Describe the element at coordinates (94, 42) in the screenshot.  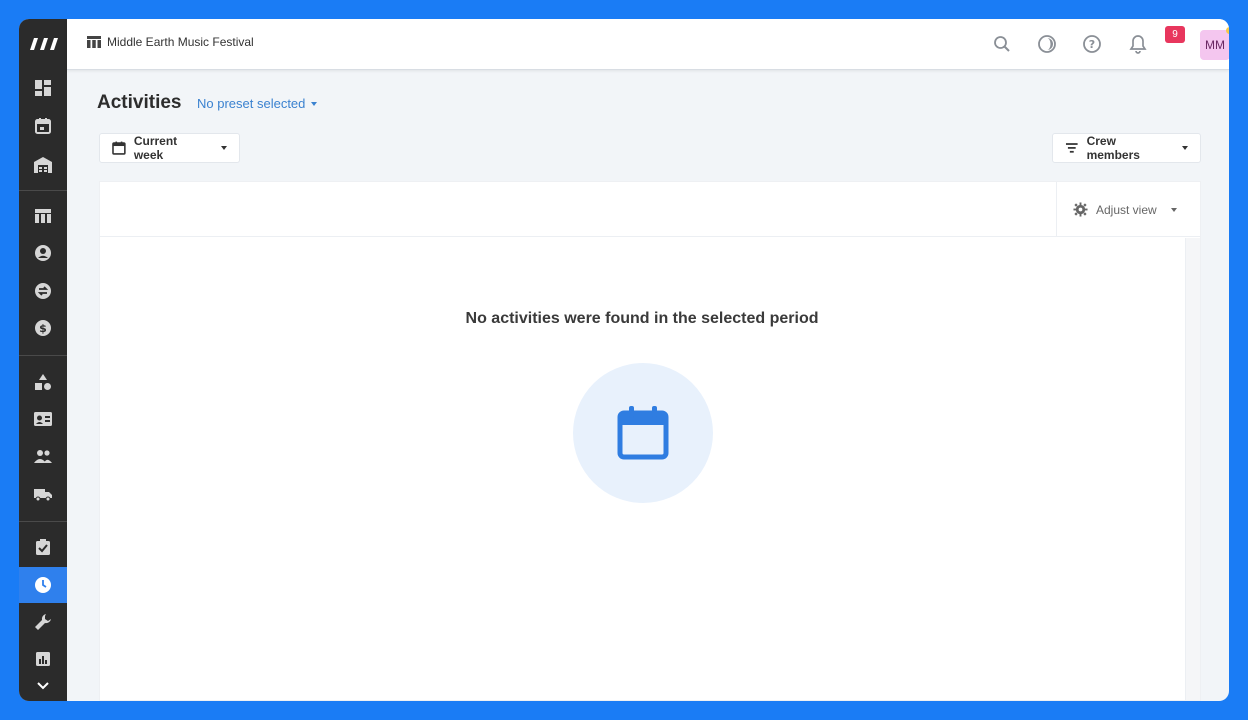
I see `project-table-icon` at that location.